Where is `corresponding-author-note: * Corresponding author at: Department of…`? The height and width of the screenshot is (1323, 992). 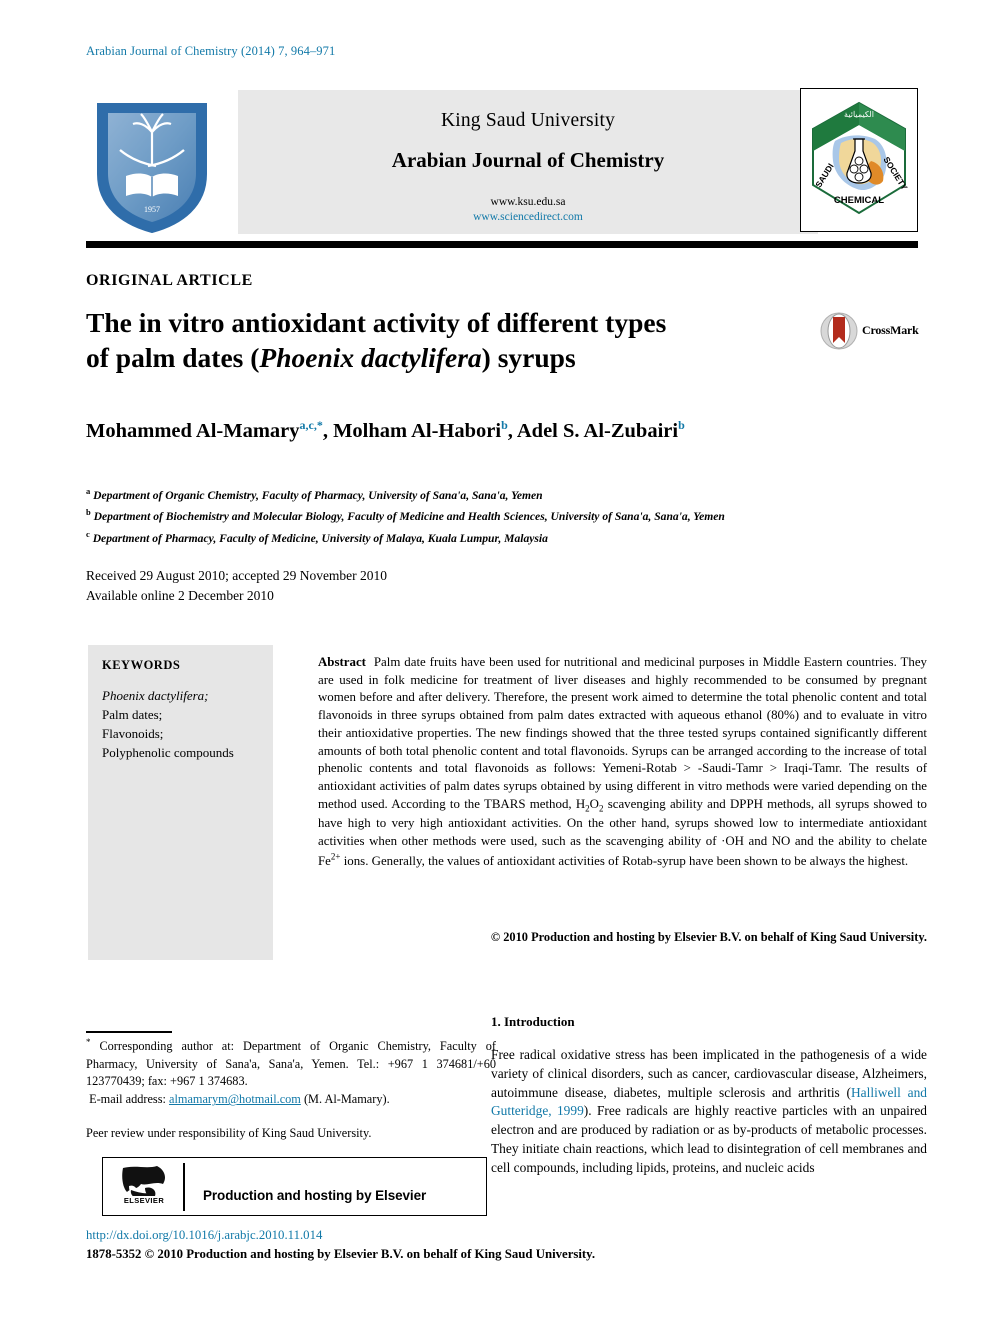 corresponding-author-note: * Corresponding author at: Department of… is located at coordinates (291, 1072).